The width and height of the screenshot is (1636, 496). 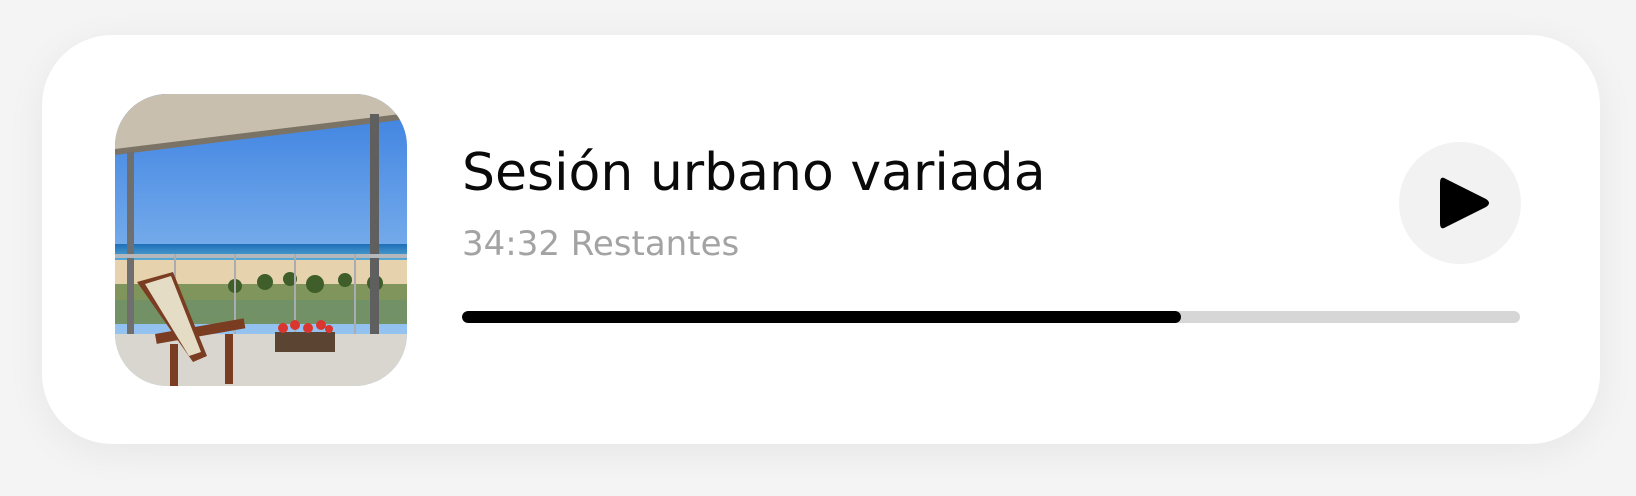 What do you see at coordinates (754, 173) in the screenshot?
I see `track-title: Sesión urbano variada` at bounding box center [754, 173].